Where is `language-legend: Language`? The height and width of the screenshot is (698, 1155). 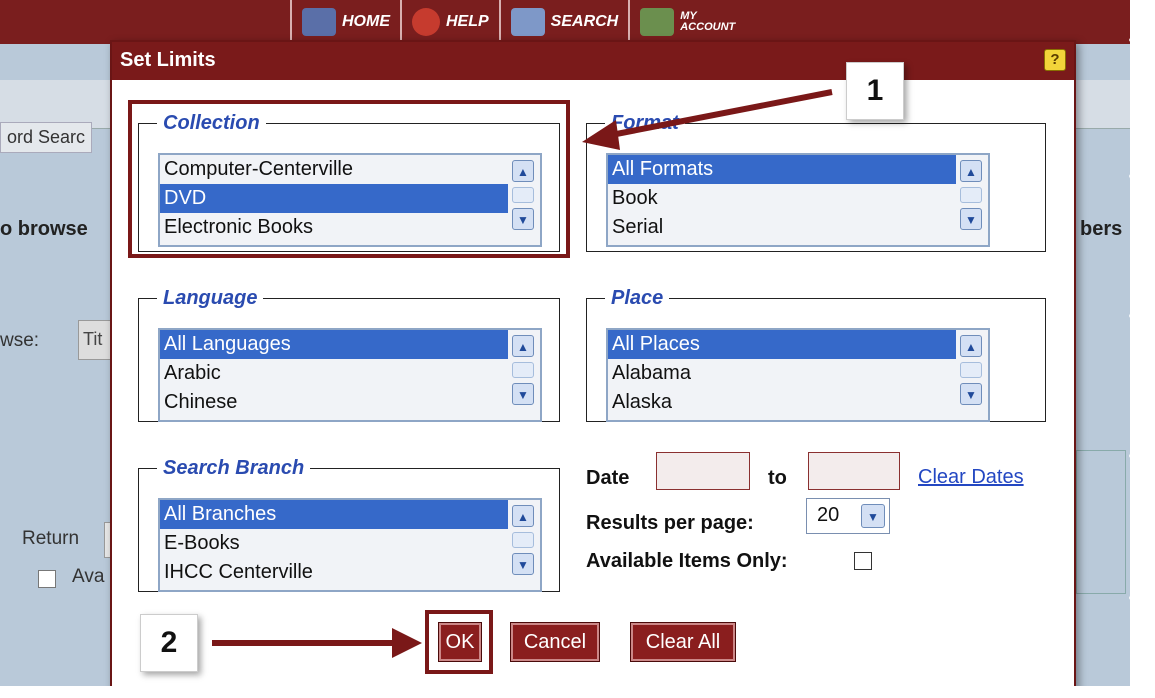
language-legend: Language is located at coordinates (210, 298).